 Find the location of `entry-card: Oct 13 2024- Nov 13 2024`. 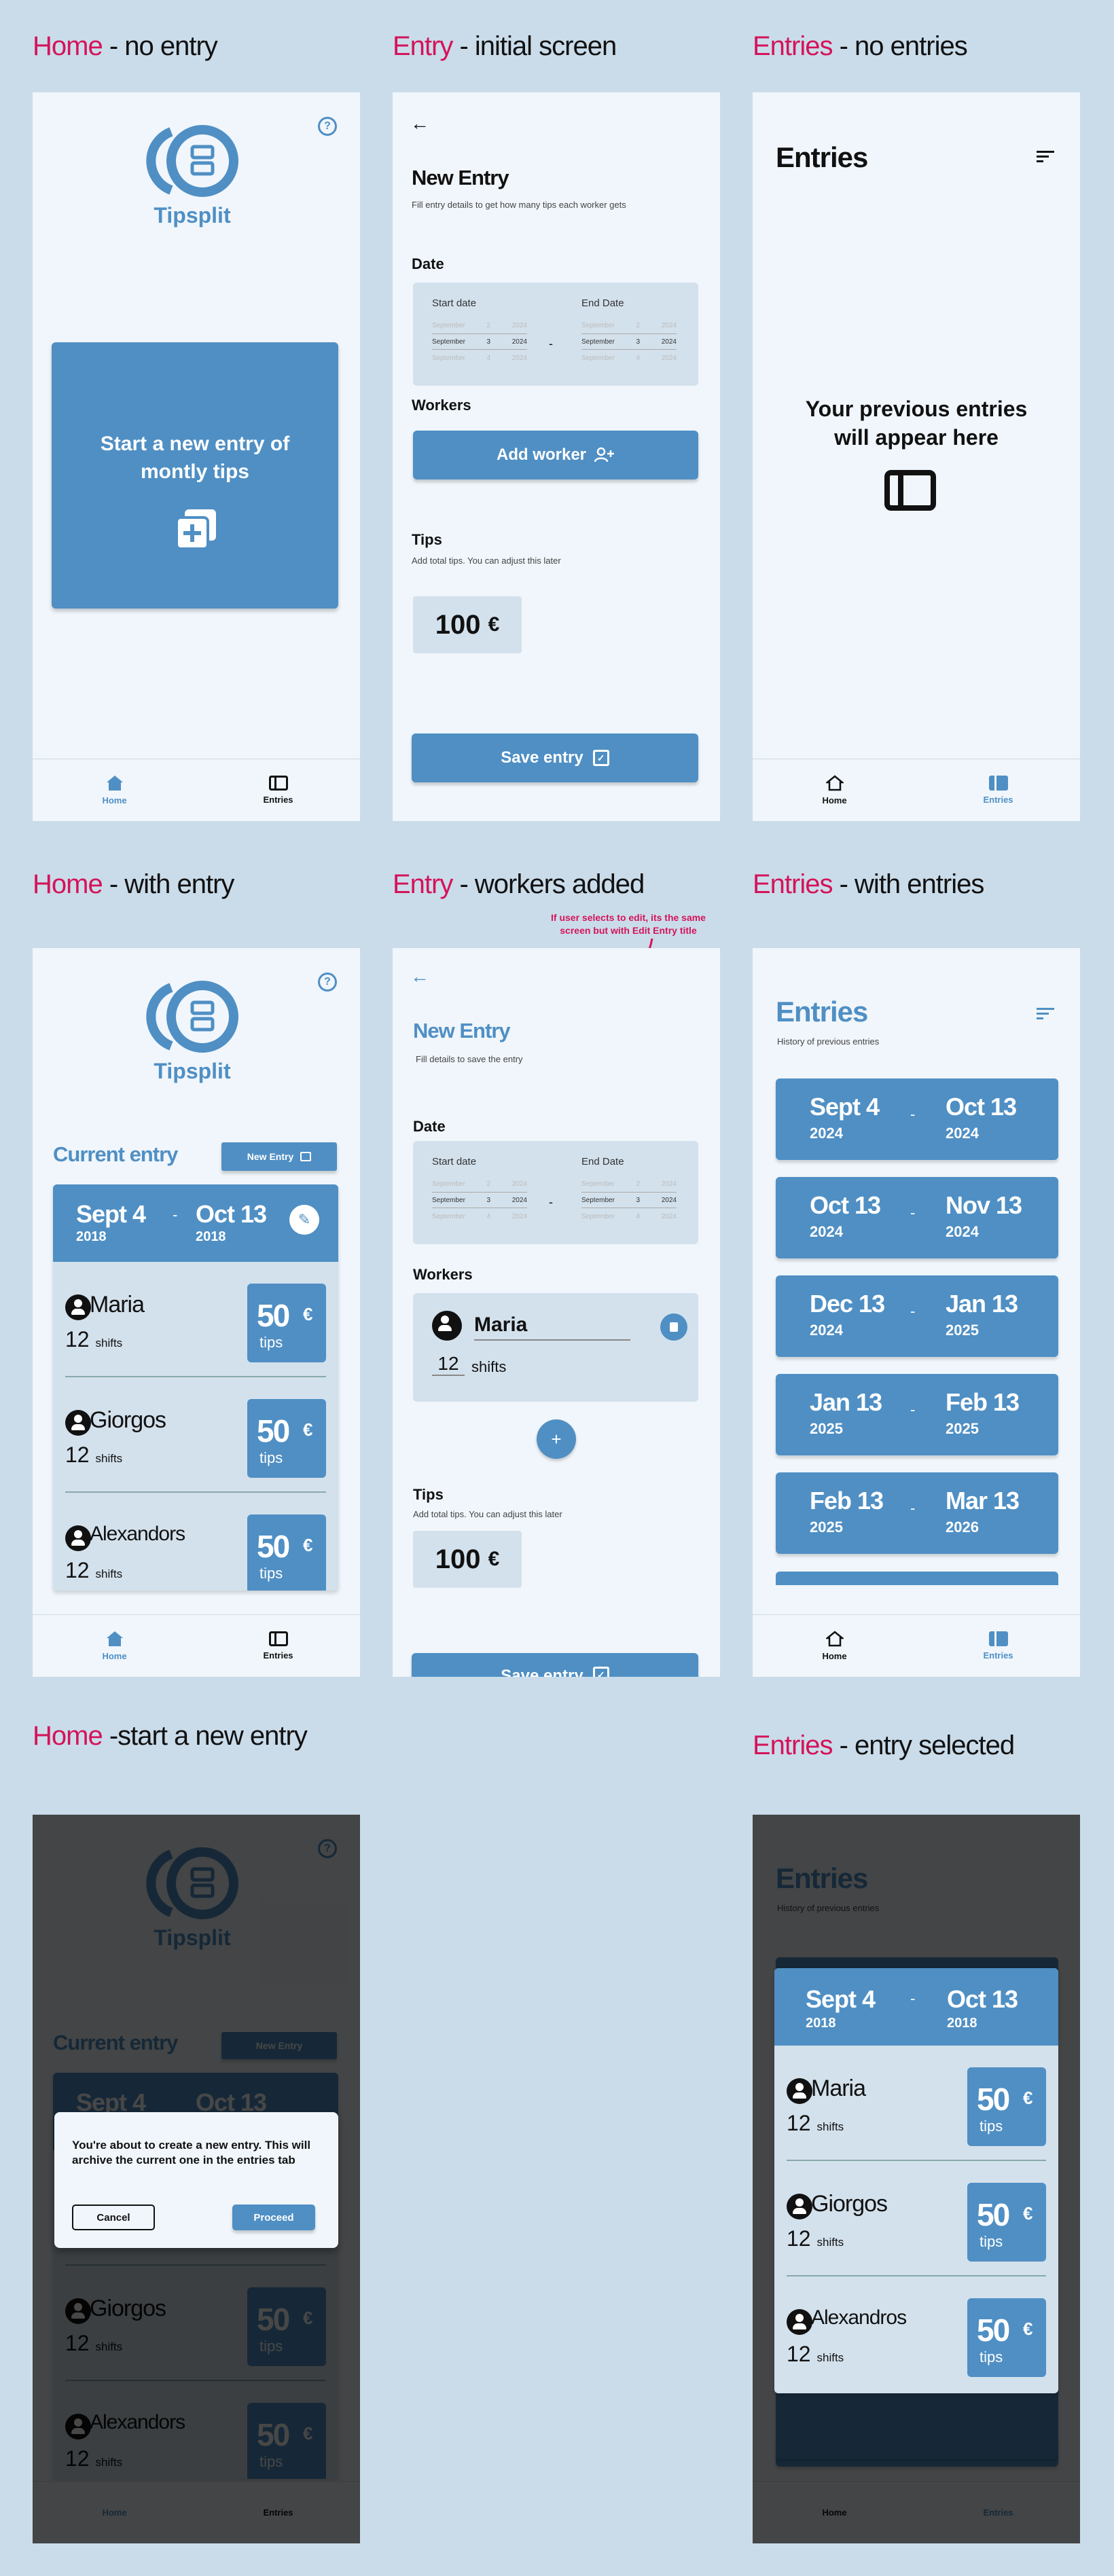

entry-card: Oct 13 2024- Nov 13 2024 is located at coordinates (917, 1217).